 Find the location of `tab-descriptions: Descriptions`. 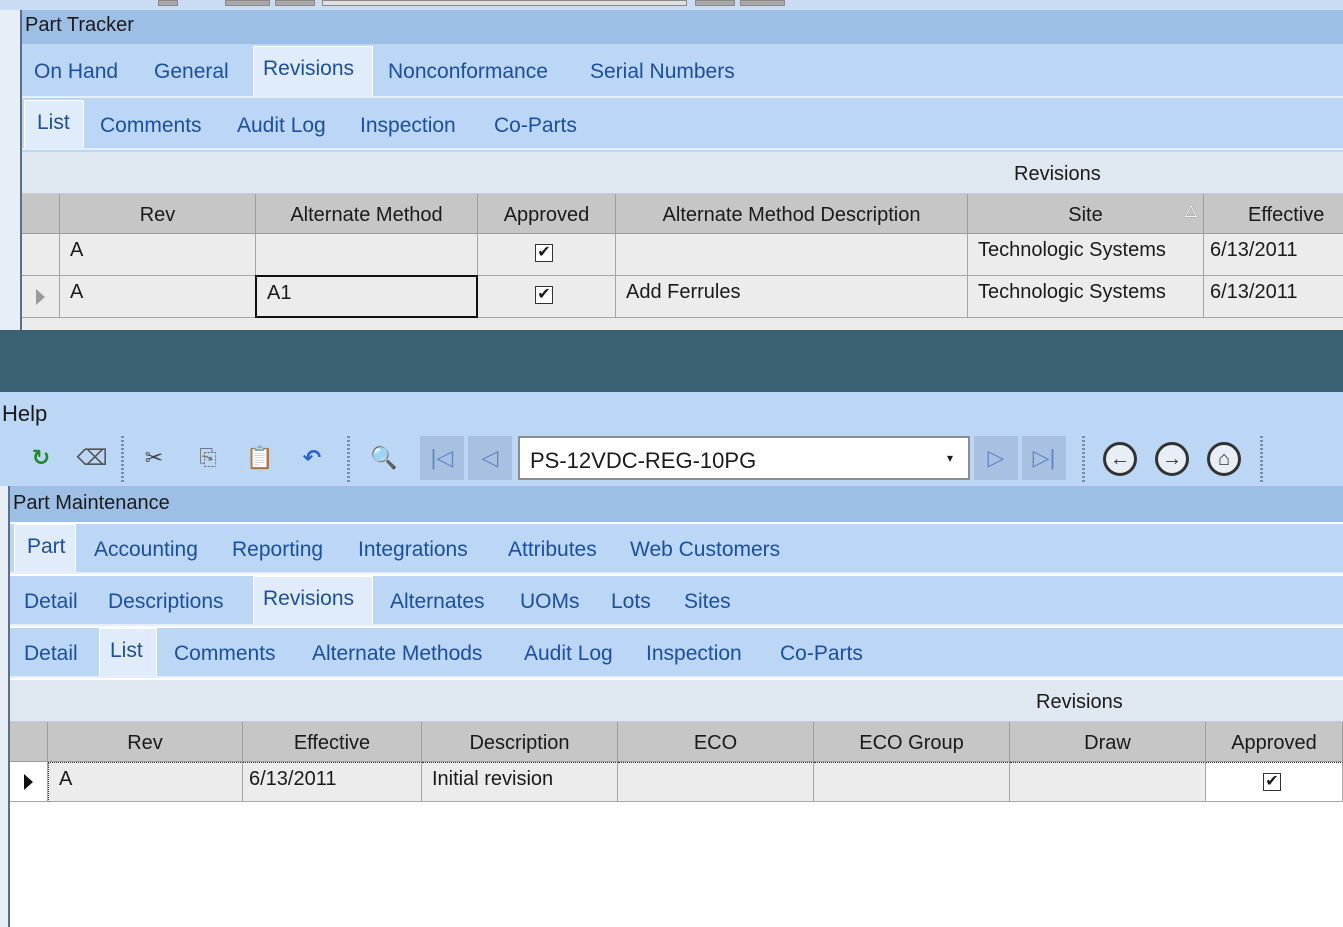

tab-descriptions: Descriptions is located at coordinates (166, 600).